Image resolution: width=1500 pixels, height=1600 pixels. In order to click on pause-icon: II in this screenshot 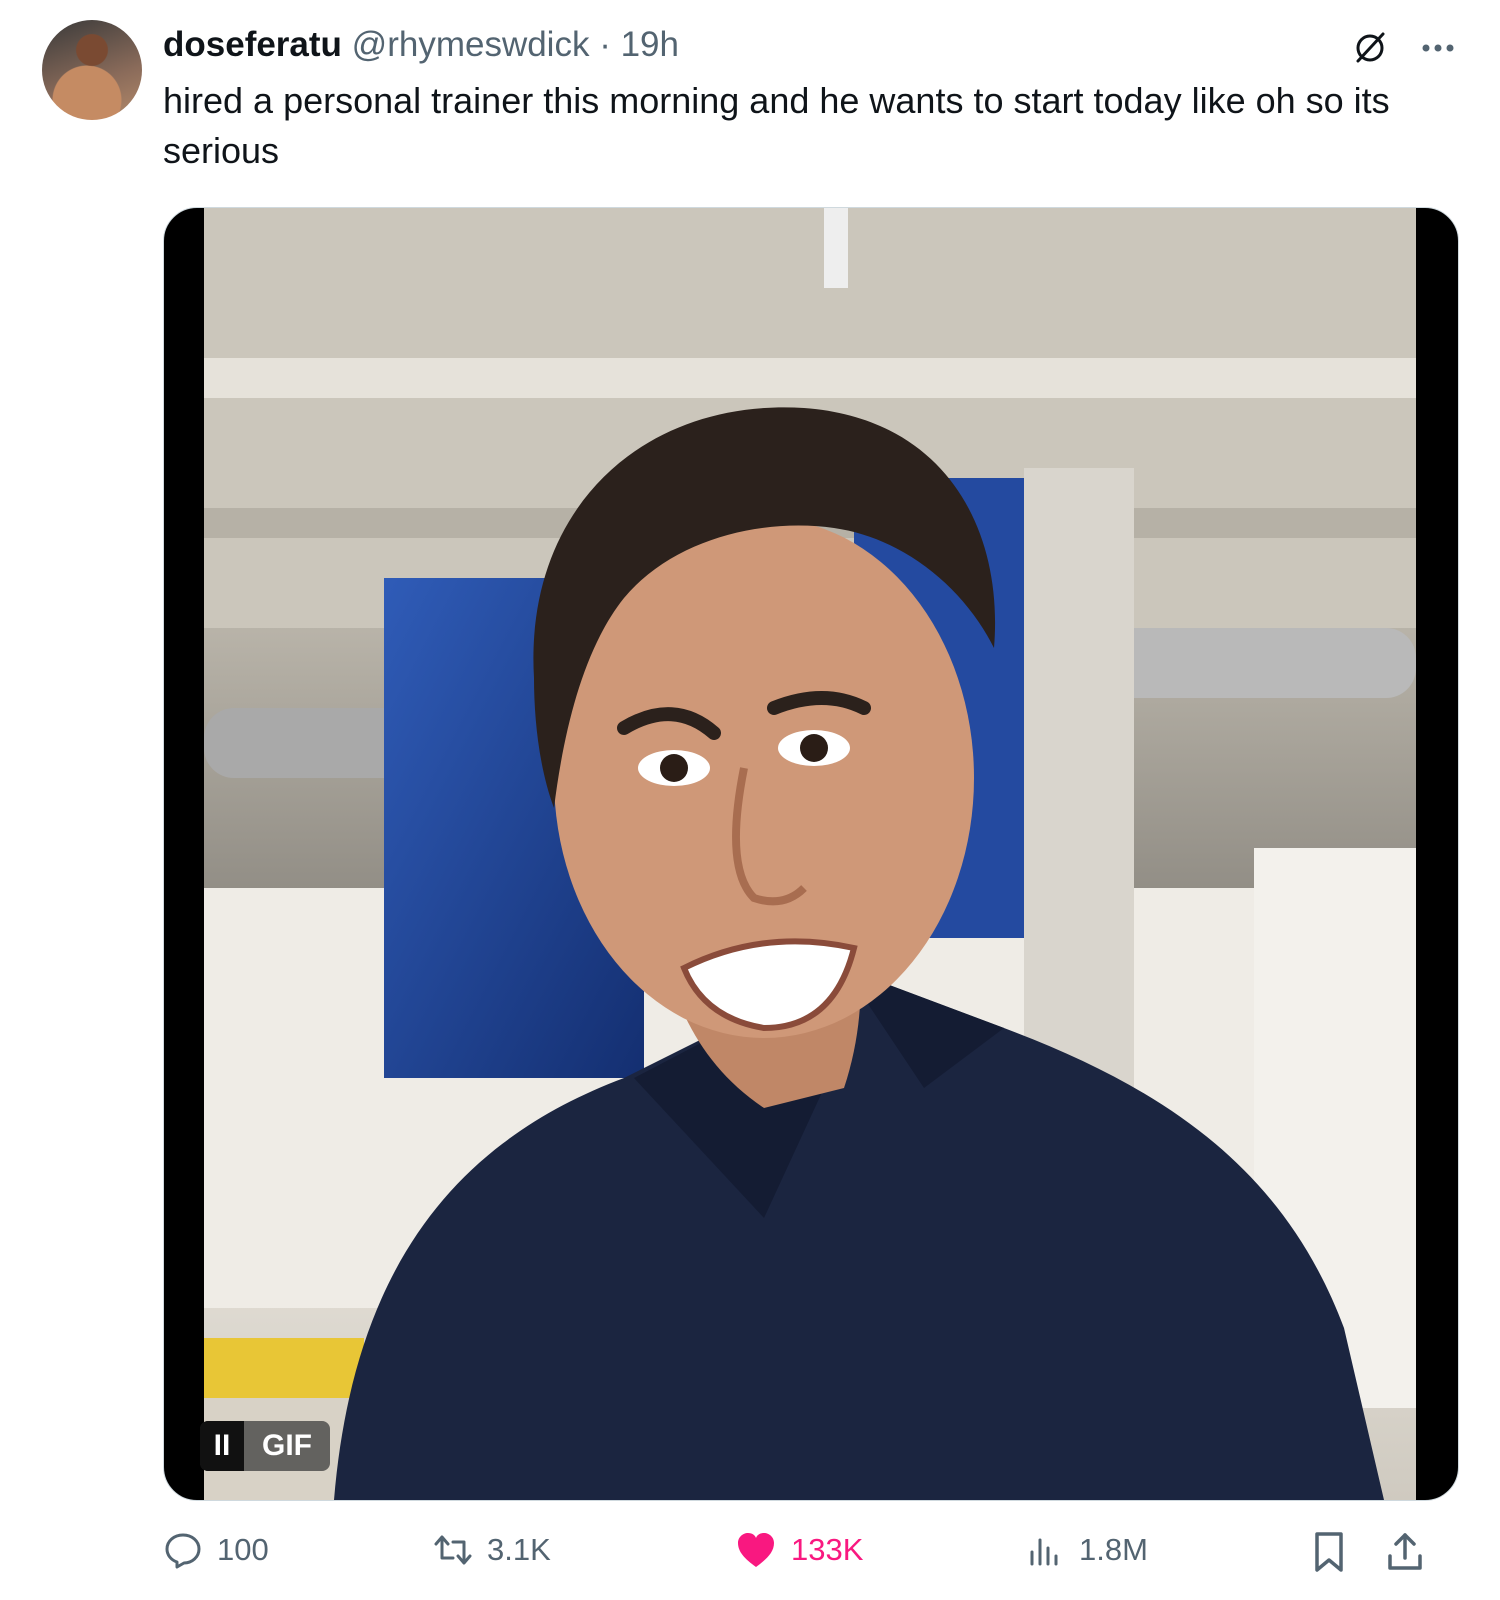, I will do `click(222, 1446)`.